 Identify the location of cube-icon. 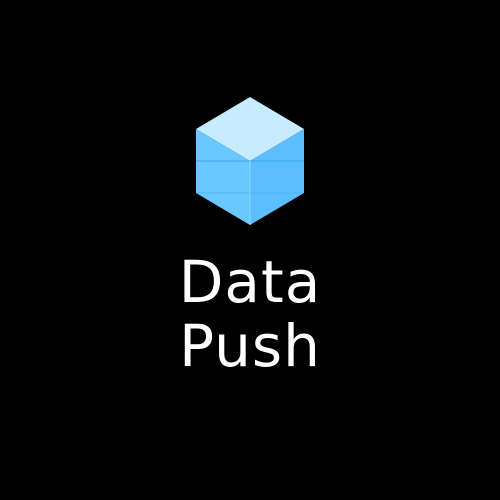
(250, 161).